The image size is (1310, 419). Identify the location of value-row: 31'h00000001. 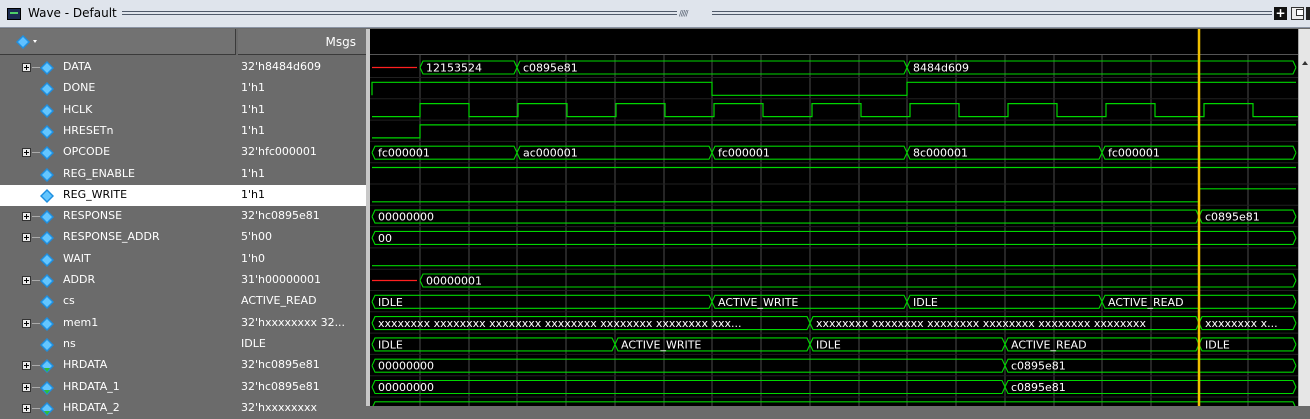
(302, 280).